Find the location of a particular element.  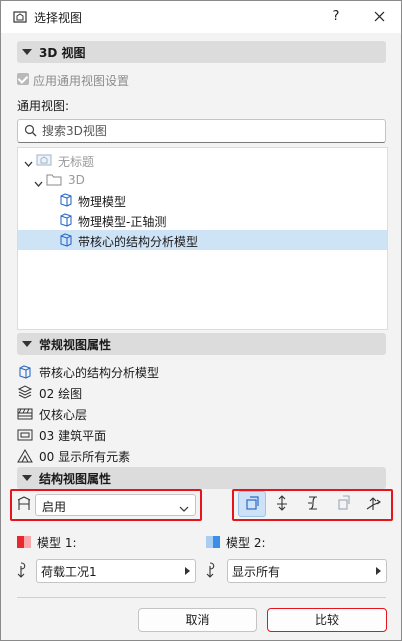

cancel-button: 取消 is located at coordinates (197, 620).